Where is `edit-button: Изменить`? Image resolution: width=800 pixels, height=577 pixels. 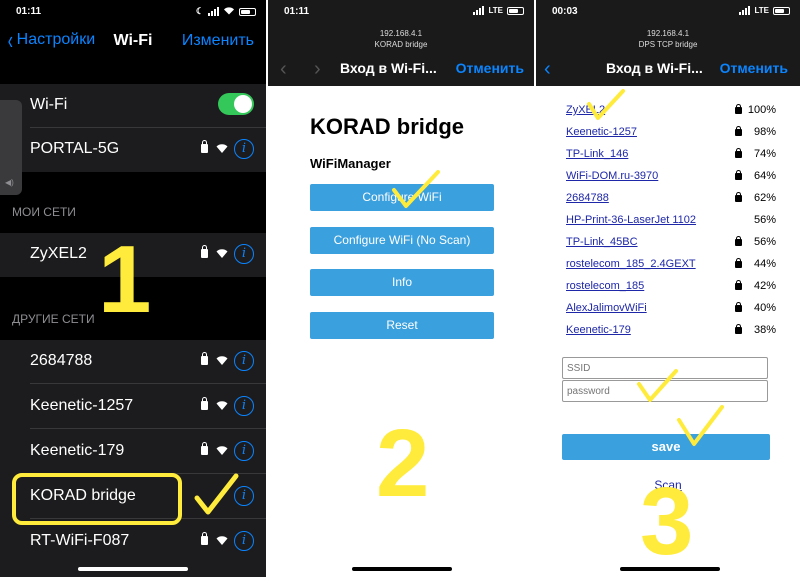
edit-button: Изменить is located at coordinates (218, 41).